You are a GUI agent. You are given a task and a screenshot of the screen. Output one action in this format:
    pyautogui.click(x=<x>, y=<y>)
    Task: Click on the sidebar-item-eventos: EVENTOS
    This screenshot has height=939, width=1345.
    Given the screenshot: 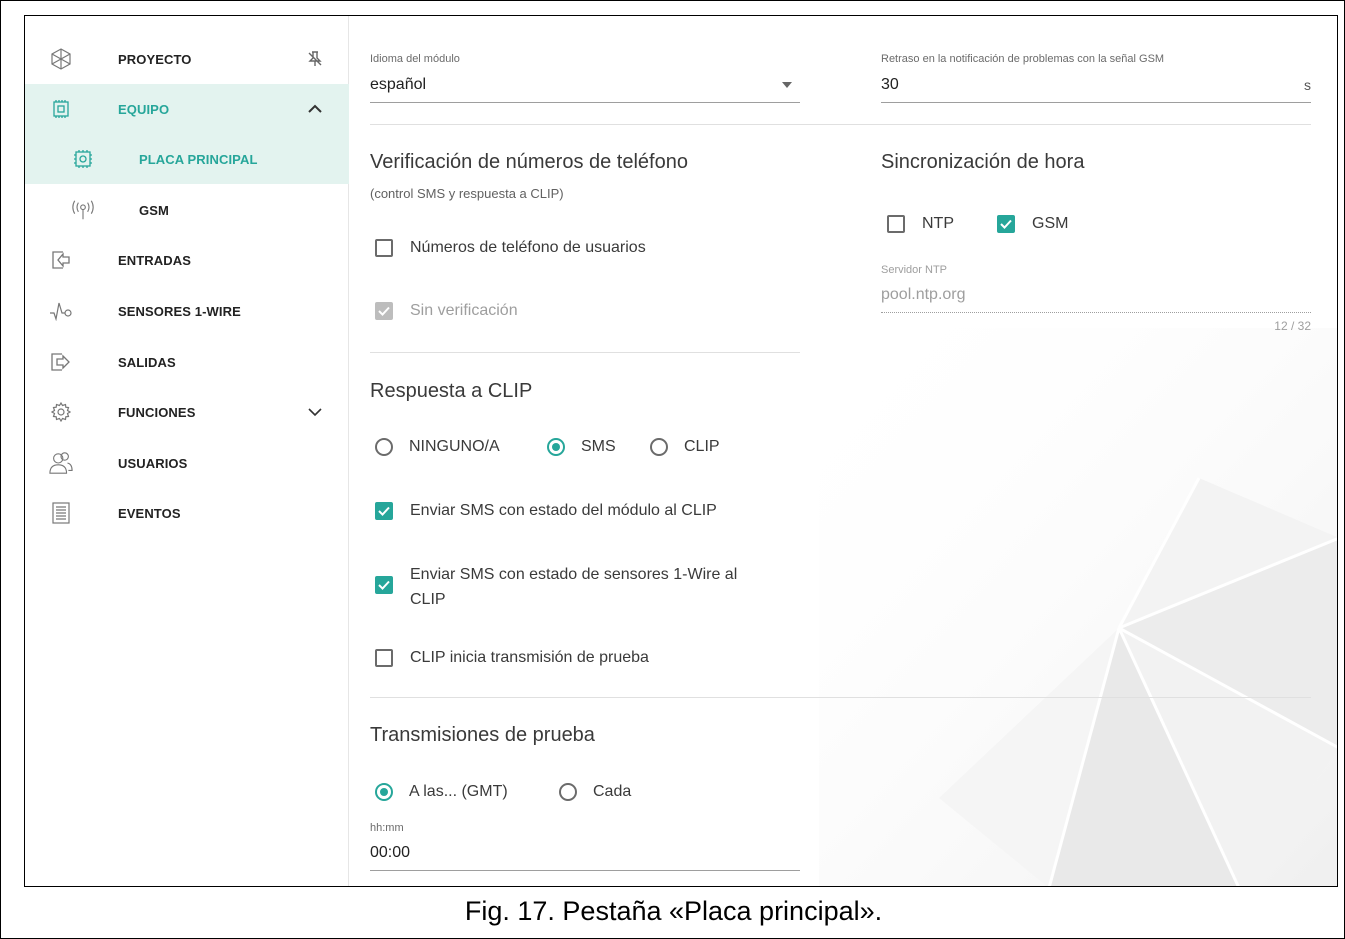 What is the action you would take?
    pyautogui.click(x=187, y=513)
    